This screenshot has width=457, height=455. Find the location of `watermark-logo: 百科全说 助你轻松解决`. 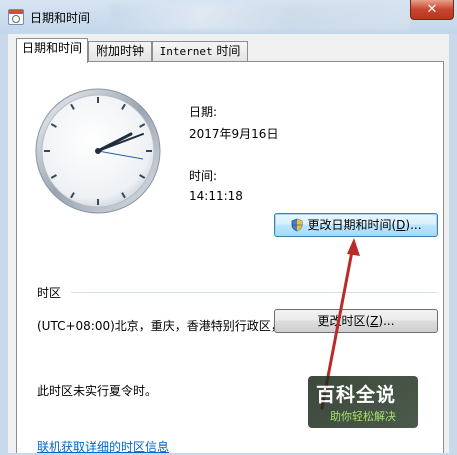

watermark-logo: 百科全说 助你轻松解决 is located at coordinates (363, 402).